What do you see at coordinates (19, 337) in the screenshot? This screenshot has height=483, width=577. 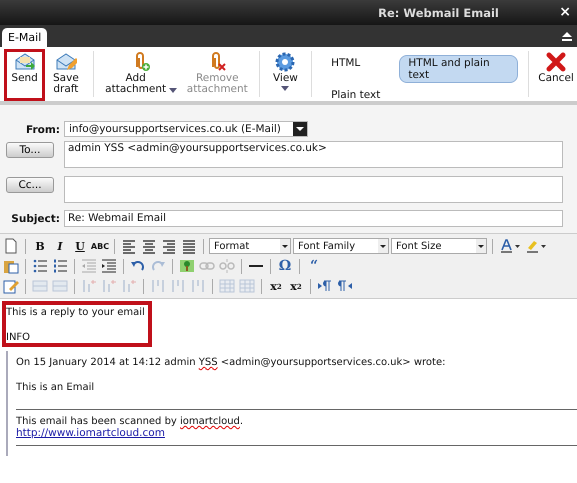 I see `reply-text: INFO` at bounding box center [19, 337].